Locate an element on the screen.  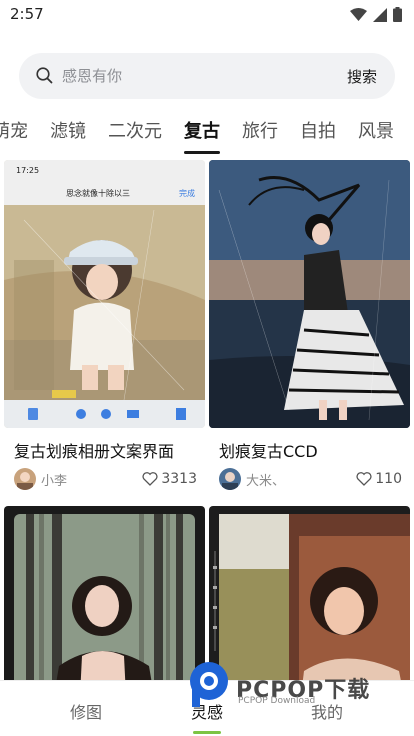
tab-scenery: 风景 is located at coordinates (376, 138).